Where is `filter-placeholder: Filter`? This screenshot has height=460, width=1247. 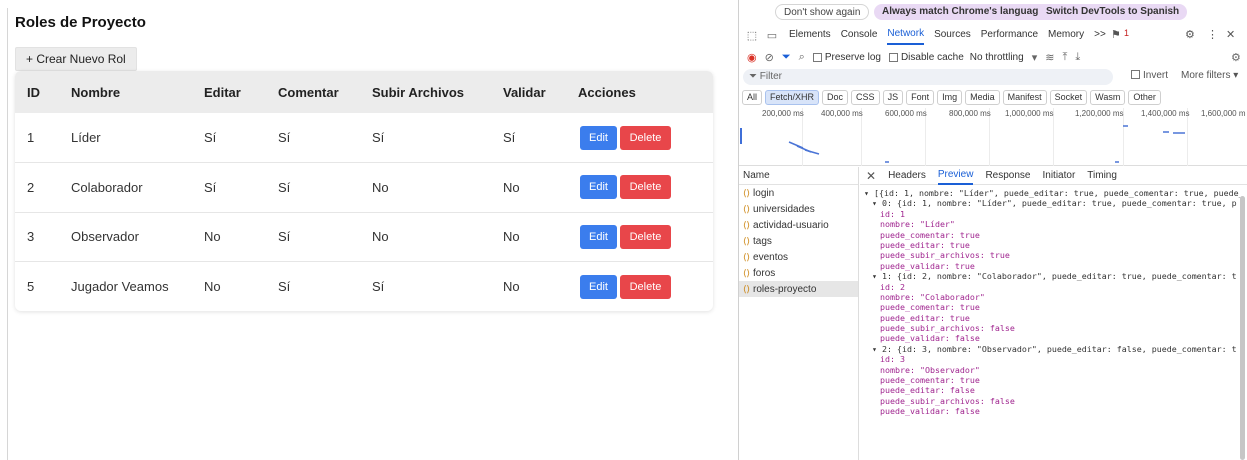
filter-placeholder: Filter is located at coordinates (771, 76).